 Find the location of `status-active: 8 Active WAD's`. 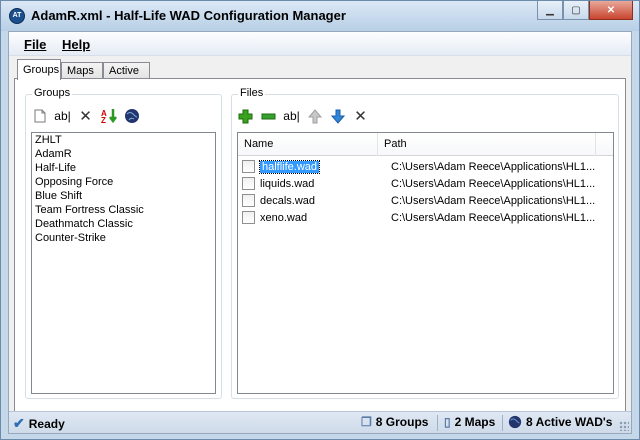

status-active: 8 Active WAD's is located at coordinates (560, 422).